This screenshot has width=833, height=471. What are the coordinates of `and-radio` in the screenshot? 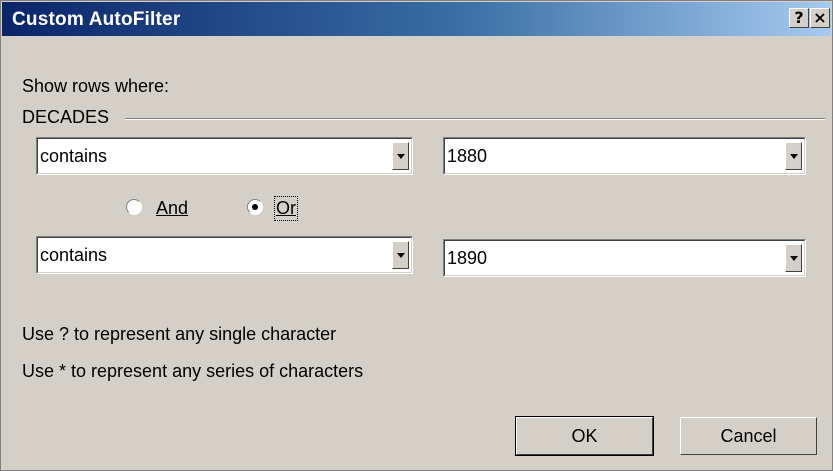 It's located at (134, 207).